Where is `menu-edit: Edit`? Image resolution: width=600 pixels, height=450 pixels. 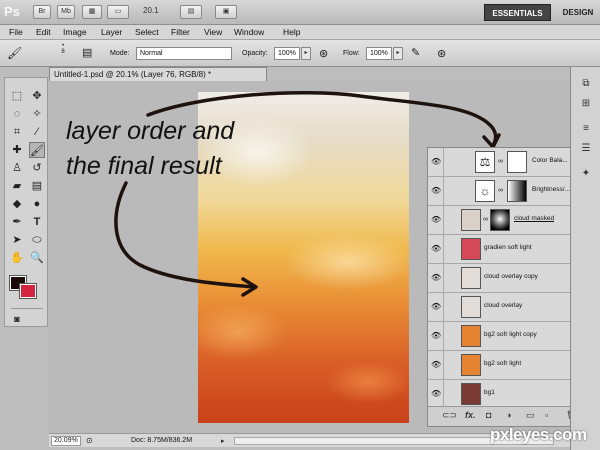 menu-edit: Edit is located at coordinates (43, 32).